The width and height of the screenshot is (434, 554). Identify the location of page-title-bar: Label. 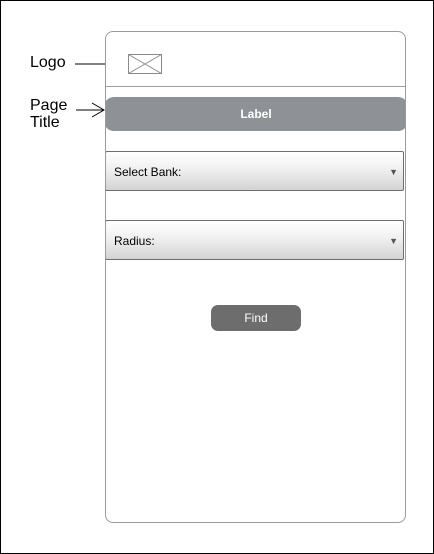
(255, 114).